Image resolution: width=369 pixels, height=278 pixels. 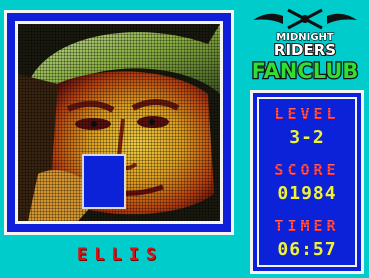 I want to click on score-stat: SCORE 01984, so click(x=307, y=182).